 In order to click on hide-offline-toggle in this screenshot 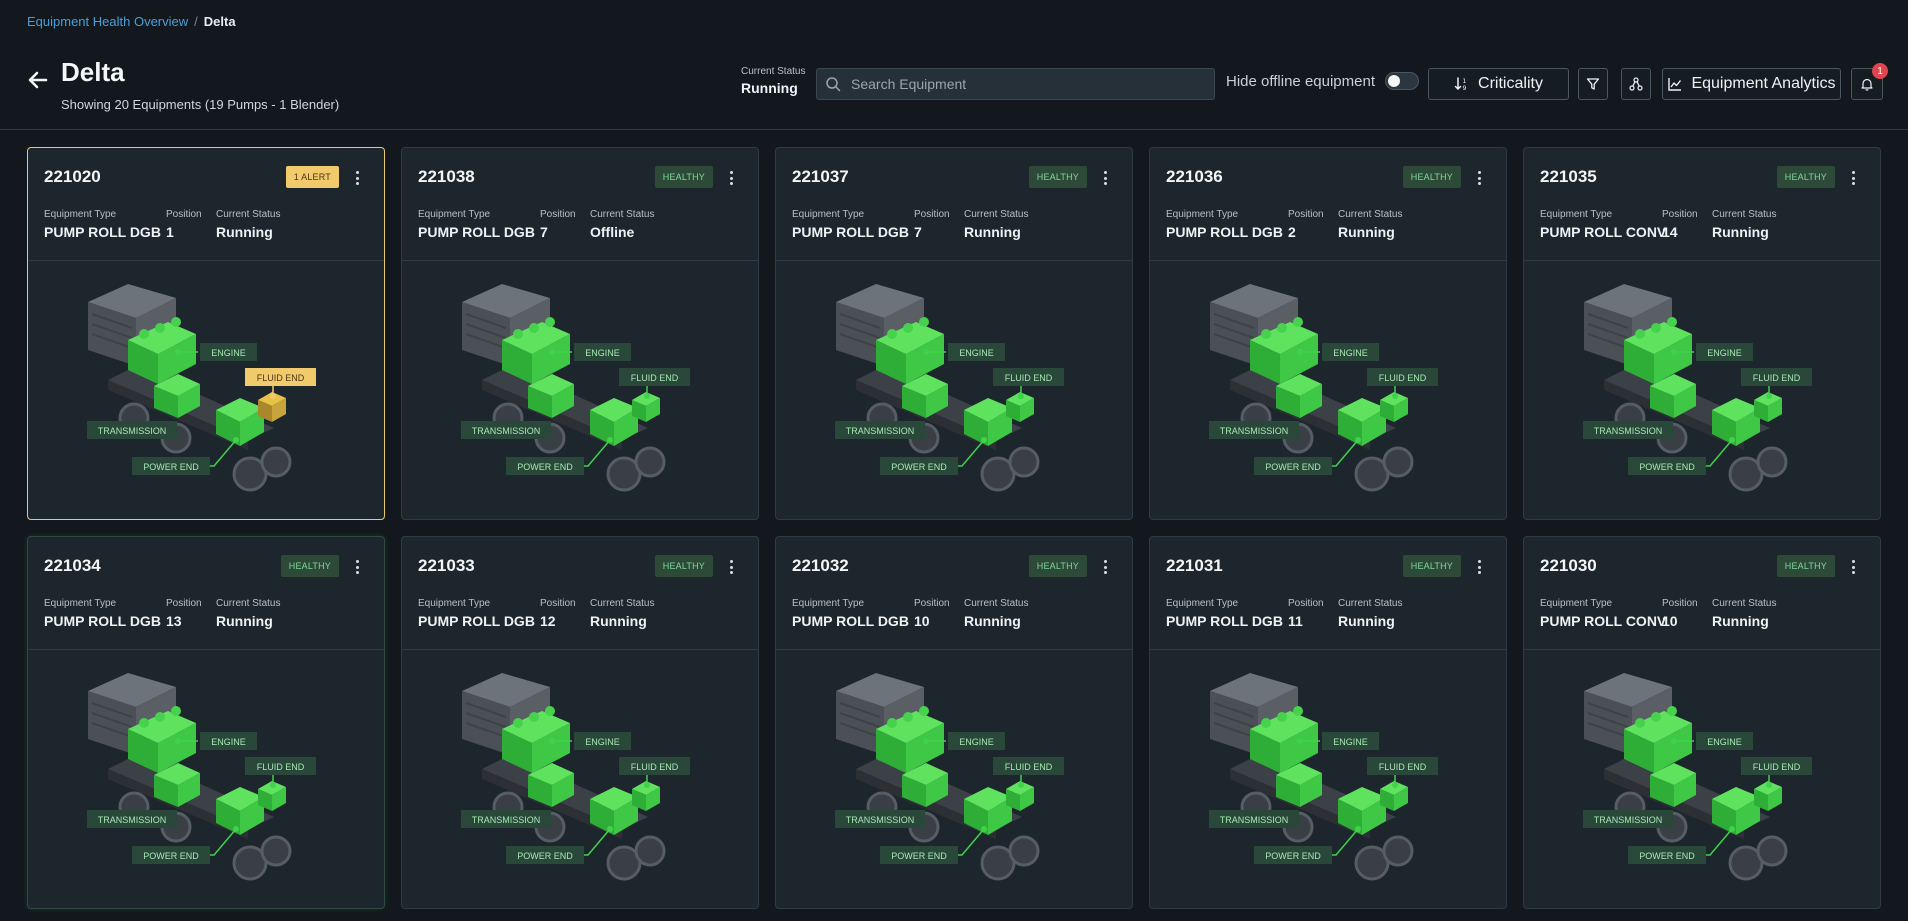, I will do `click(1402, 81)`.